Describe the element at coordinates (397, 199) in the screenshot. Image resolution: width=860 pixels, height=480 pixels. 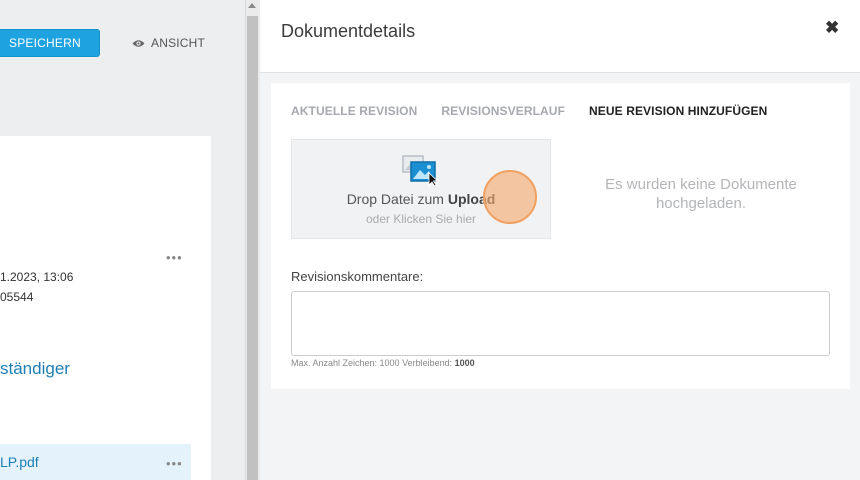
I see `dropzone-text-prefix: Drop Datei zum` at that location.